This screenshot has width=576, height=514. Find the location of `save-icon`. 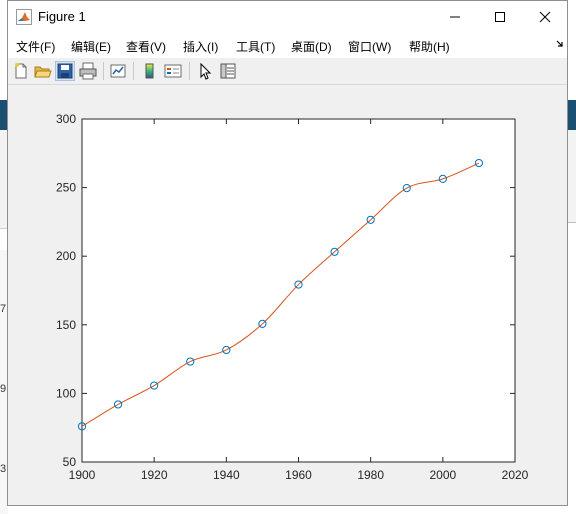

save-icon is located at coordinates (65, 71).